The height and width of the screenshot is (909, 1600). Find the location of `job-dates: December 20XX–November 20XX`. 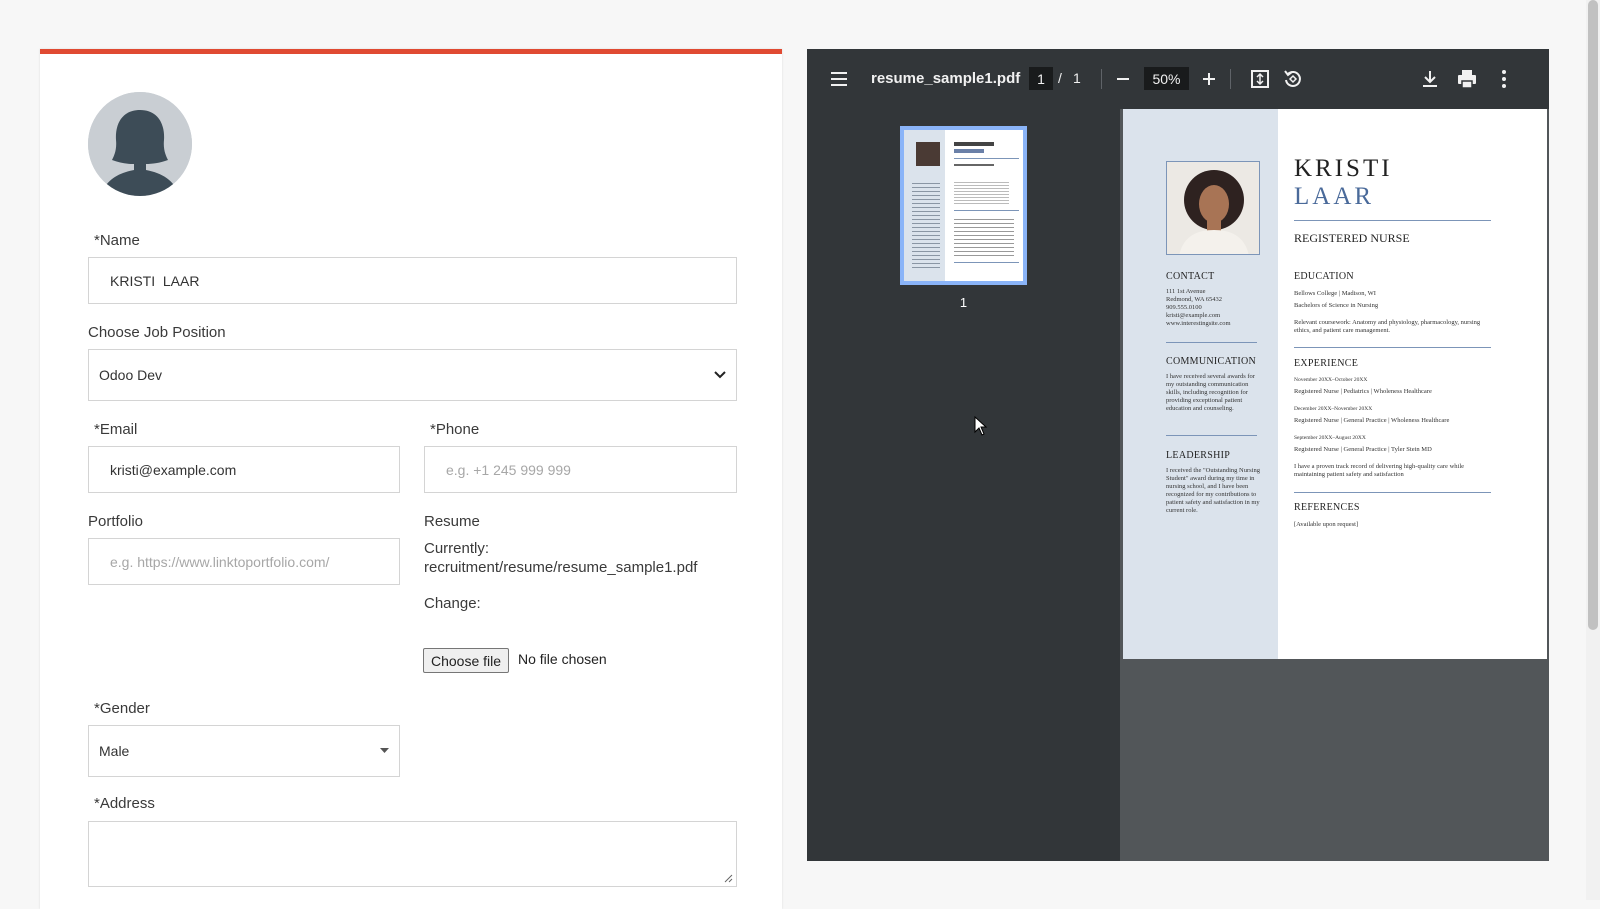

job-dates: December 20XX–November 20XX is located at coordinates (1333, 409).